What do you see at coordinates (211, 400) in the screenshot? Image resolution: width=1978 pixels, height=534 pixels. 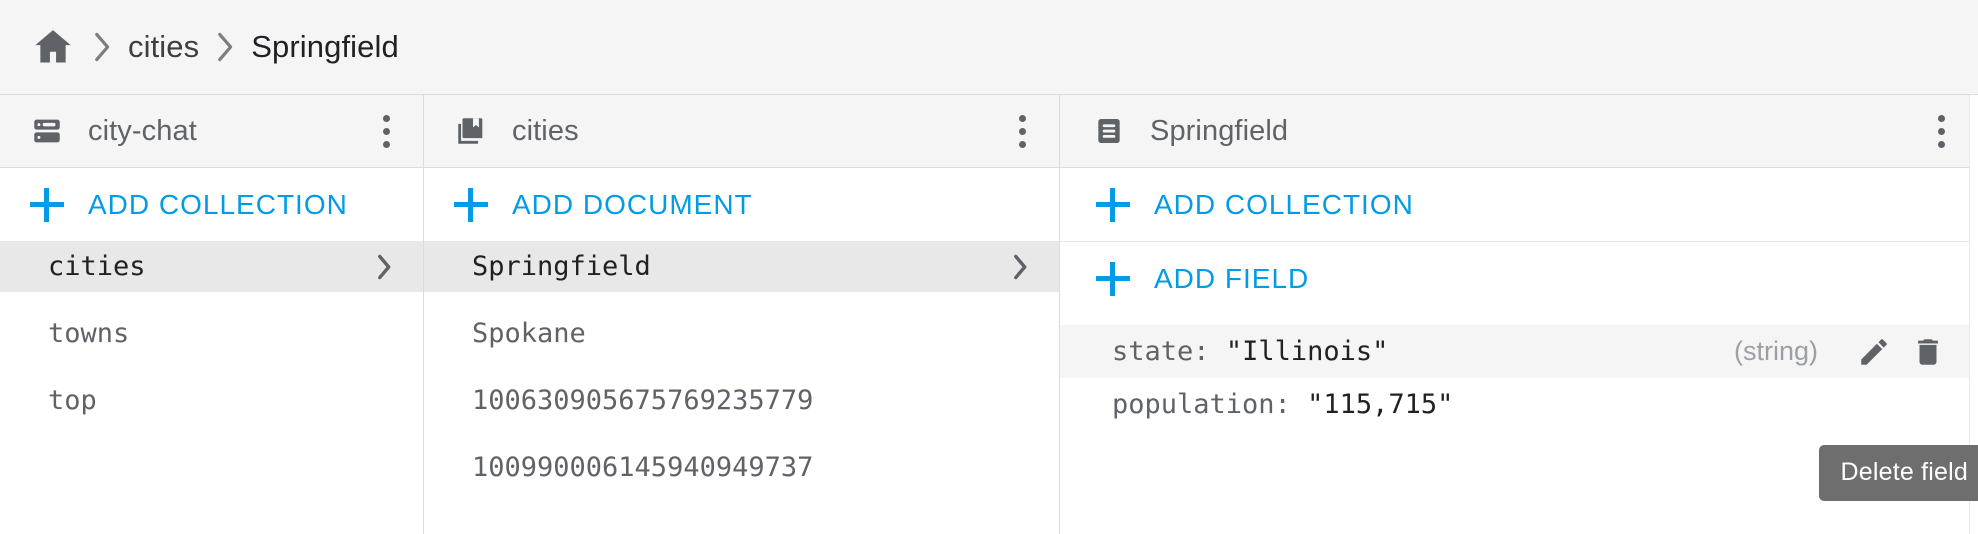 I see `collection-row-top: top` at bounding box center [211, 400].